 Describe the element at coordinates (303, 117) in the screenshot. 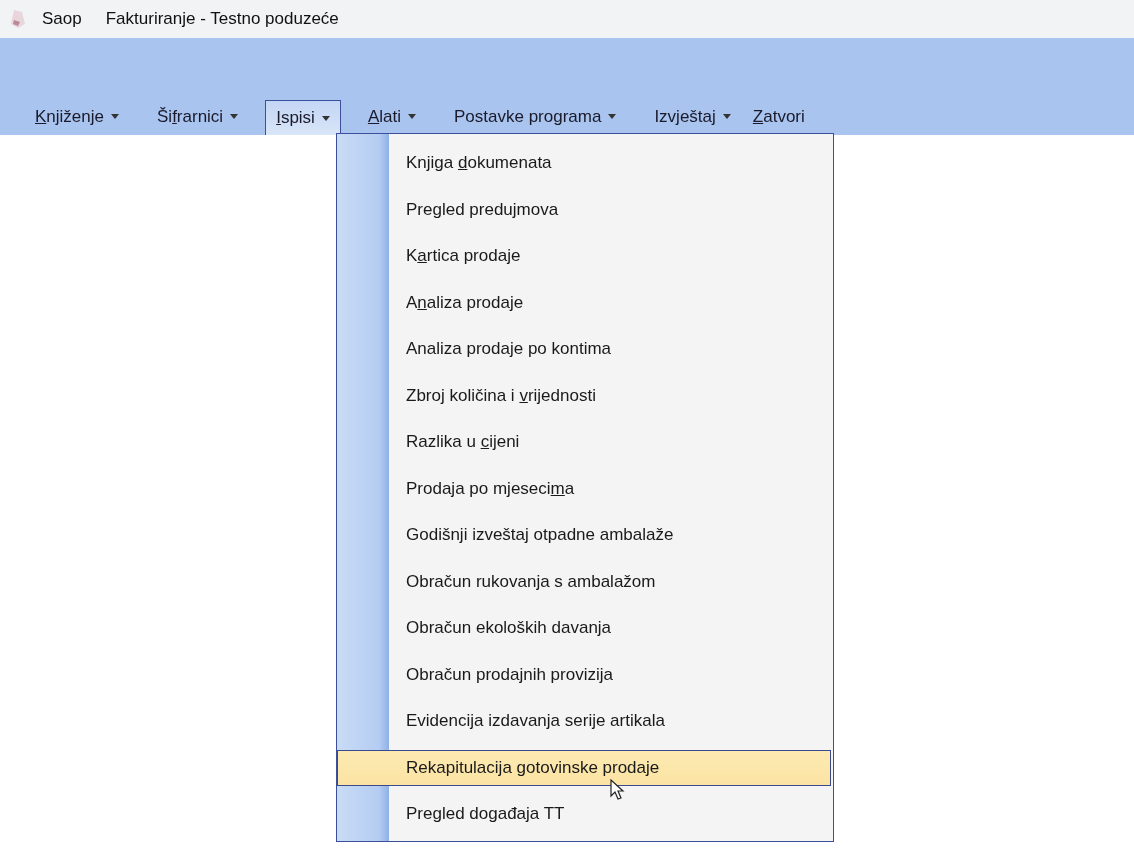

I see `menu-bar-item: Ispisi` at that location.